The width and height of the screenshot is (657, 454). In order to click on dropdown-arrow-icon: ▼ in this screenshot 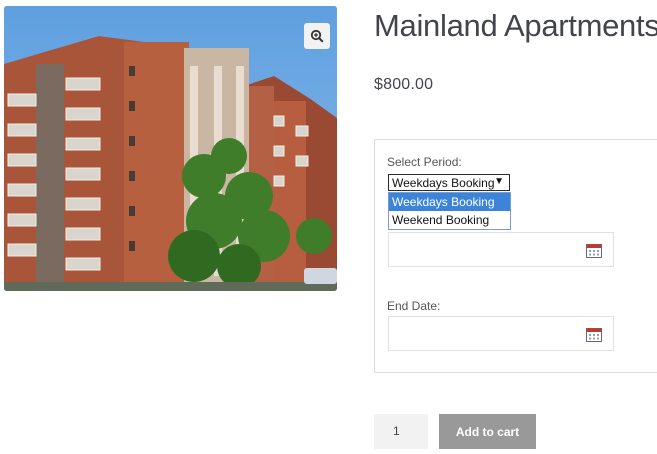, I will do `click(499, 181)`.